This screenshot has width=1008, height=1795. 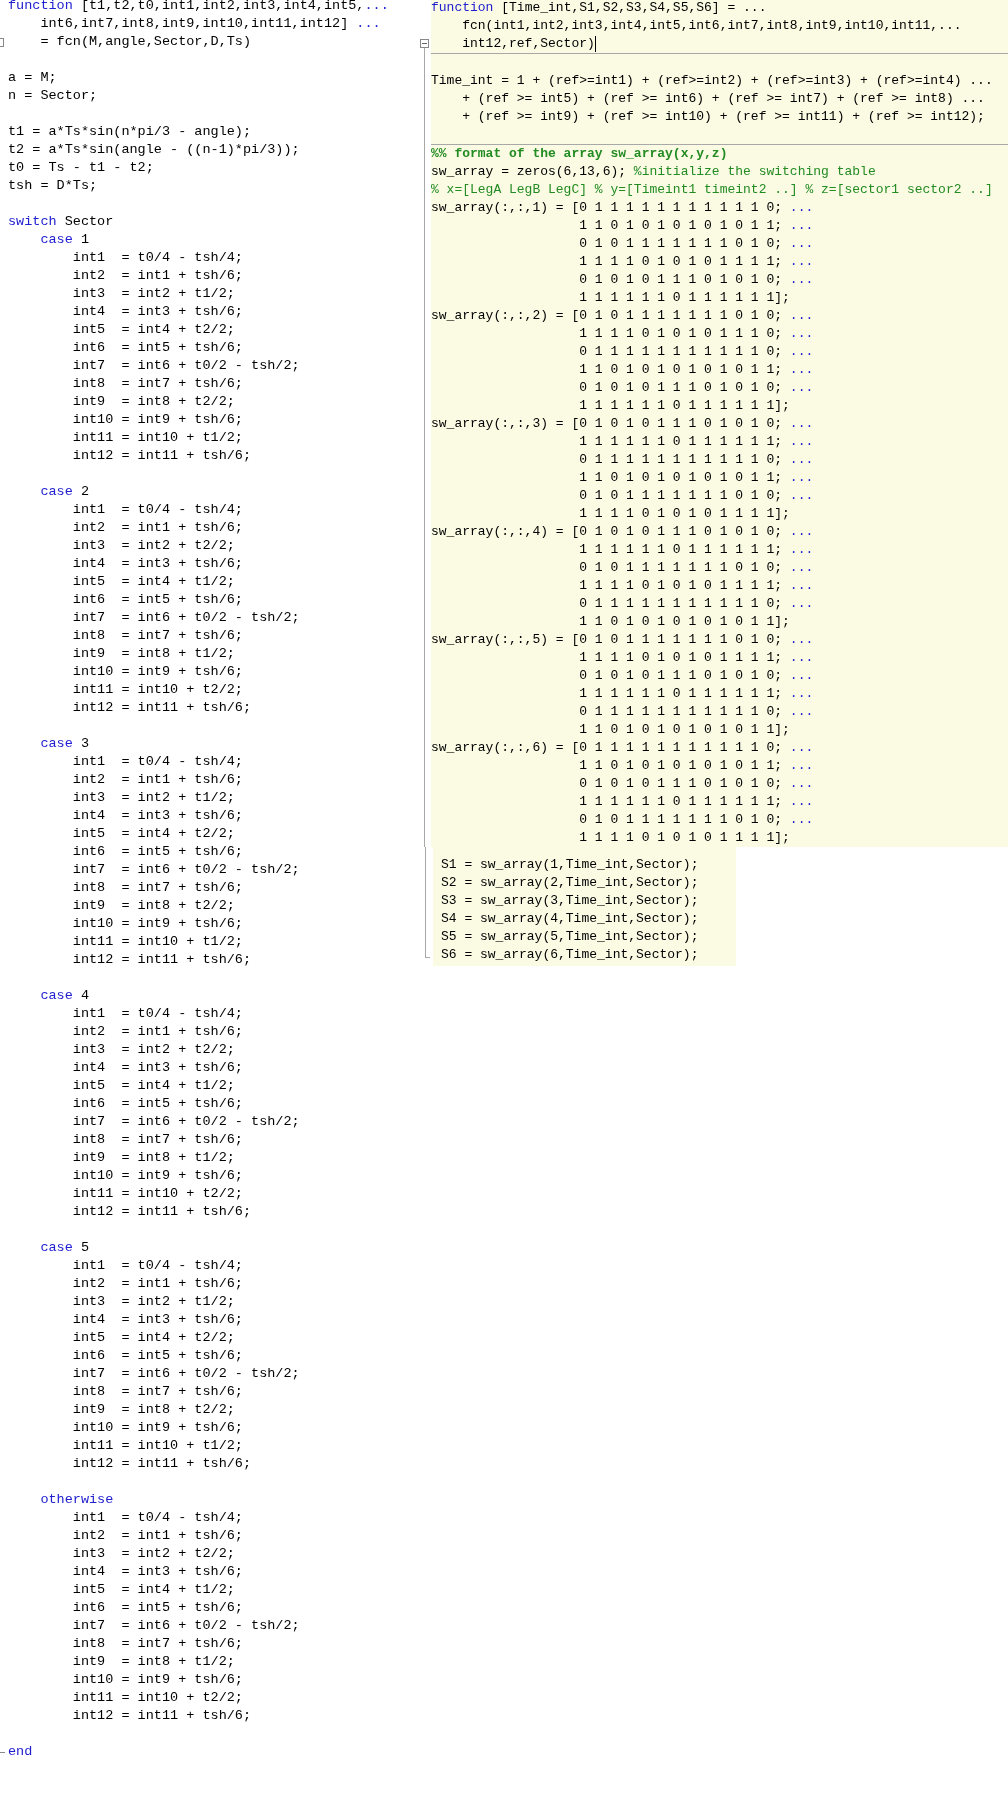 I want to click on code-line: S4 = sw_array(4,Time_int,Sector);, so click(x=570, y=919).